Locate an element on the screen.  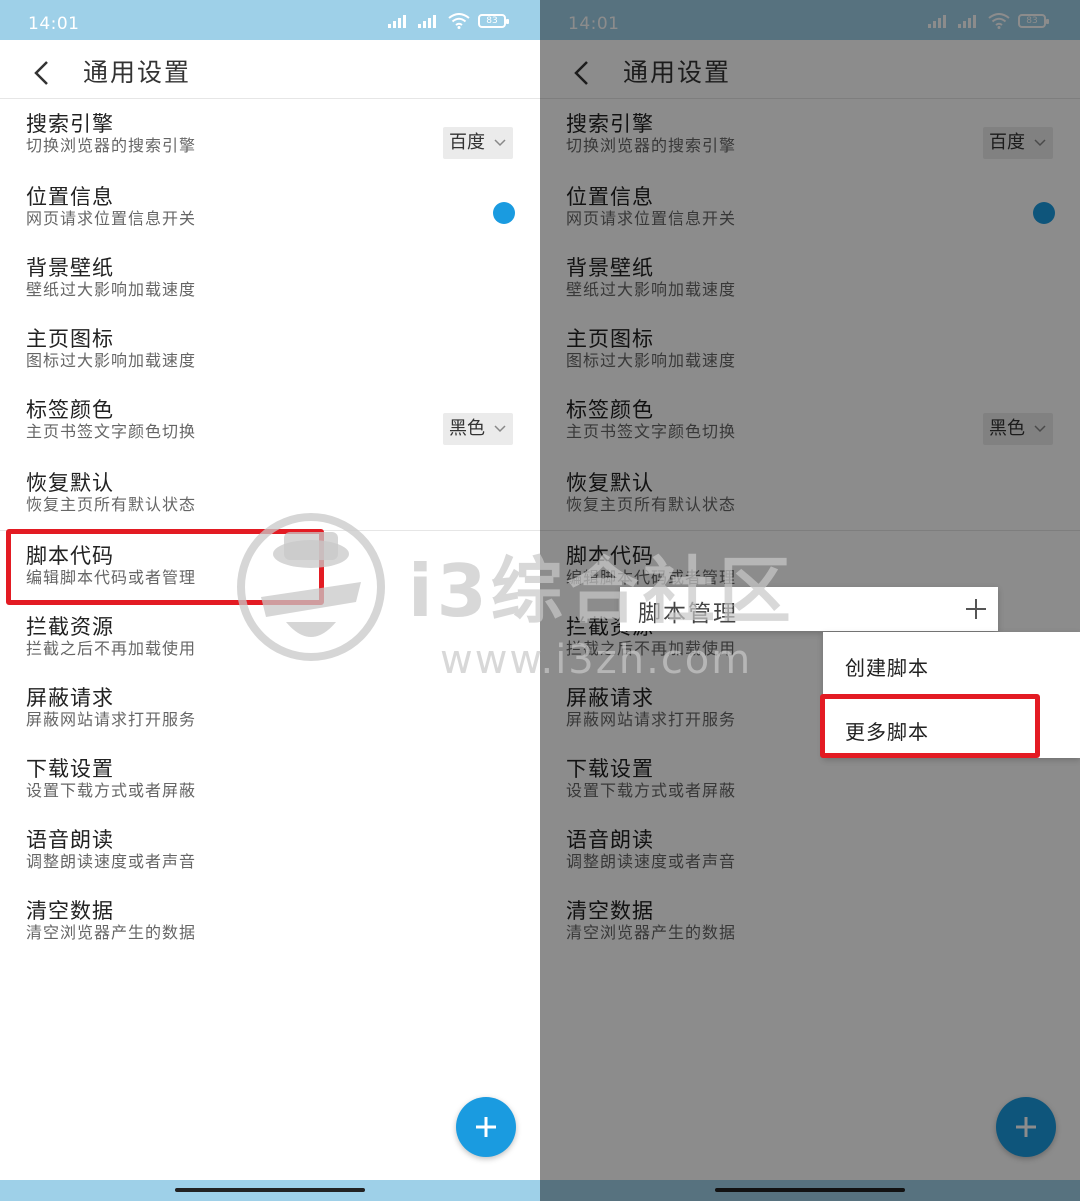
back-arrow-icon is located at coordinates (41, 73).